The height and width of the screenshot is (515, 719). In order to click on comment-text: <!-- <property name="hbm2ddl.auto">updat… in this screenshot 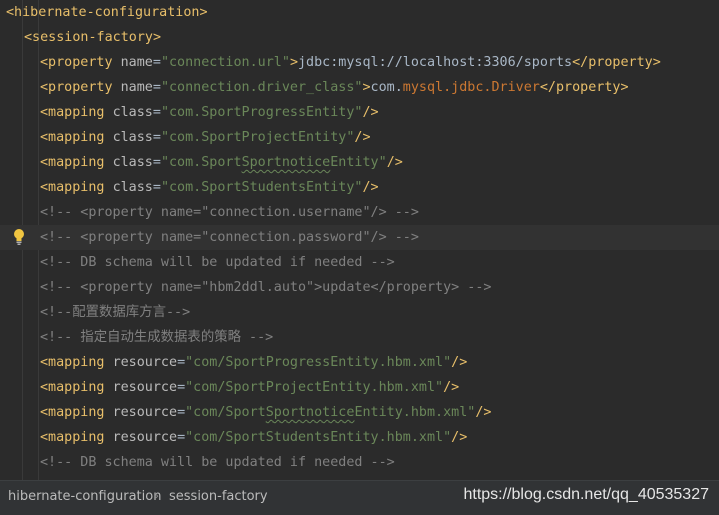, I will do `click(266, 287)`.